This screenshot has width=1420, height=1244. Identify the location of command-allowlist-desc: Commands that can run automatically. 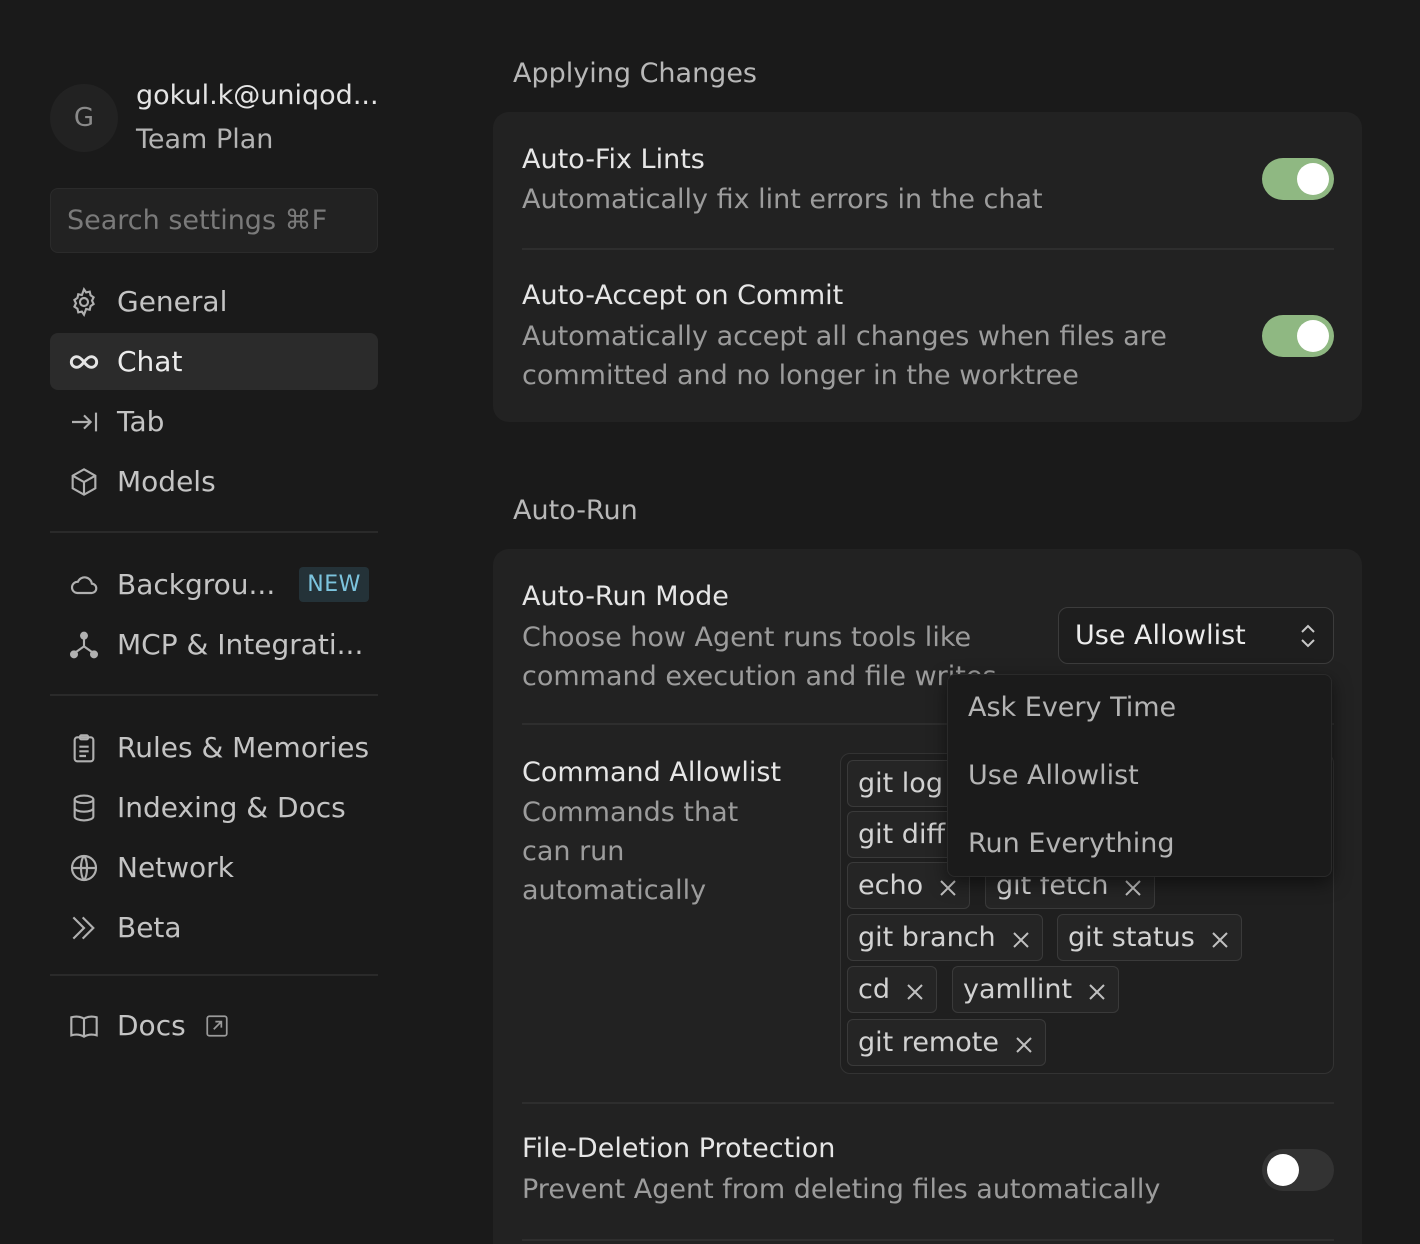
(630, 851).